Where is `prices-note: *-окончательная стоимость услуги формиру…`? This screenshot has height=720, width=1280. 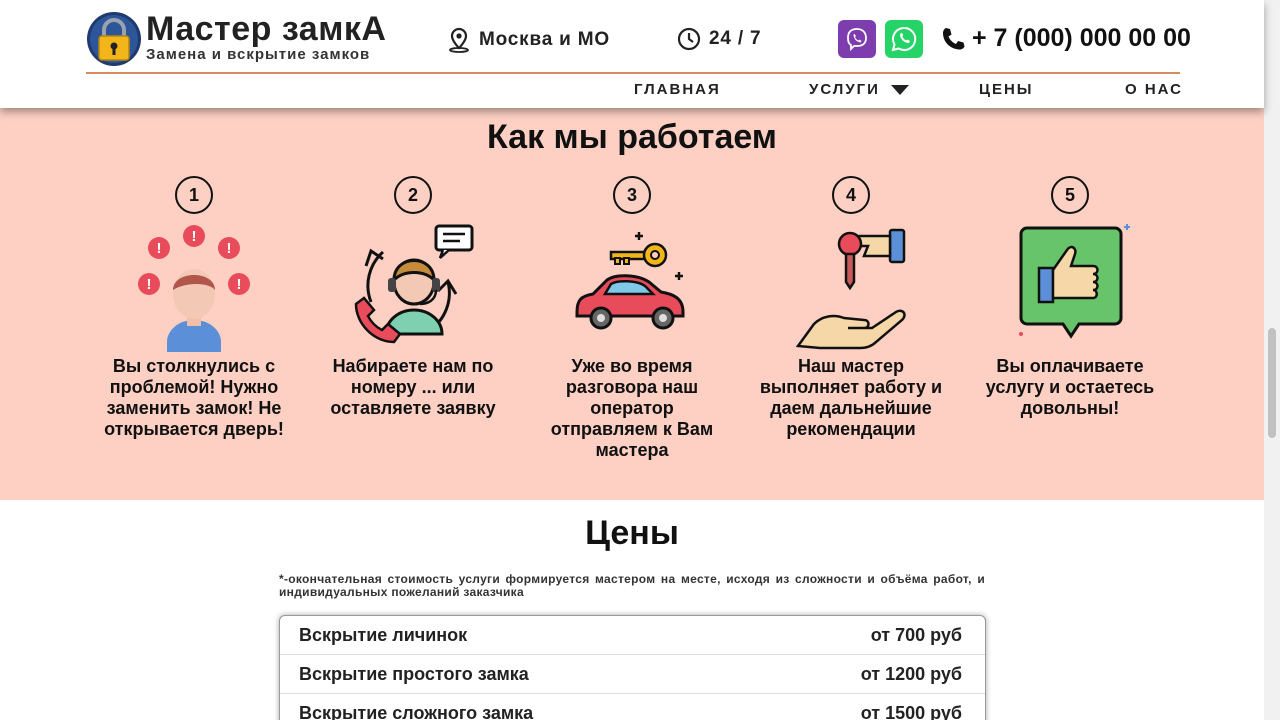 prices-note: *-окончательная стоимость услуги формиру… is located at coordinates (632, 585).